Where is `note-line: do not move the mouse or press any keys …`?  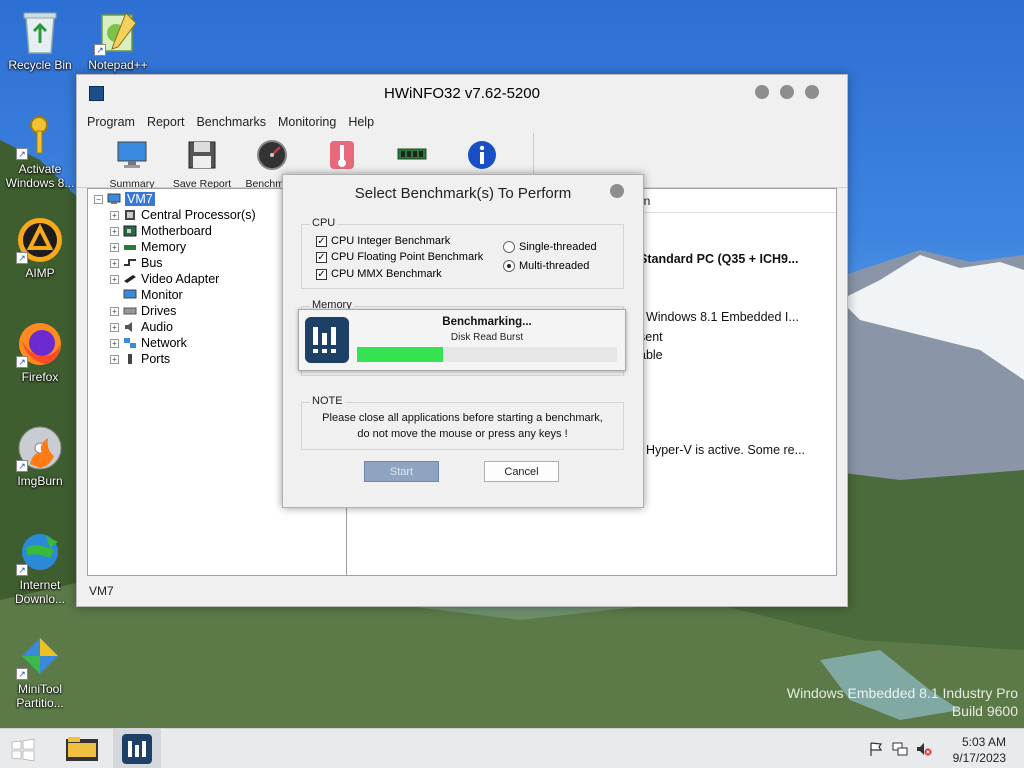
note-line: do not move the mouse or press any keys … is located at coordinates (462, 434).